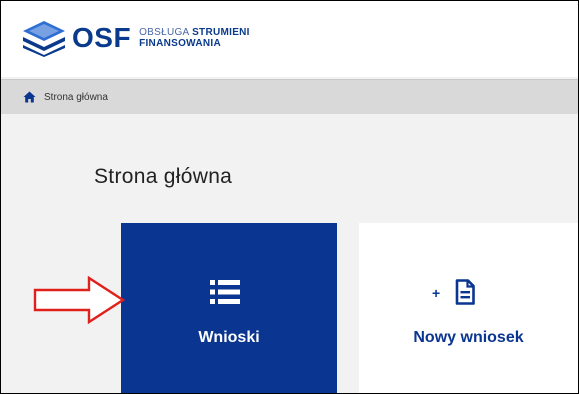 The height and width of the screenshot is (394, 579). I want to click on tile-nowy-wniosek-label: Nowy wniosek, so click(468, 337).